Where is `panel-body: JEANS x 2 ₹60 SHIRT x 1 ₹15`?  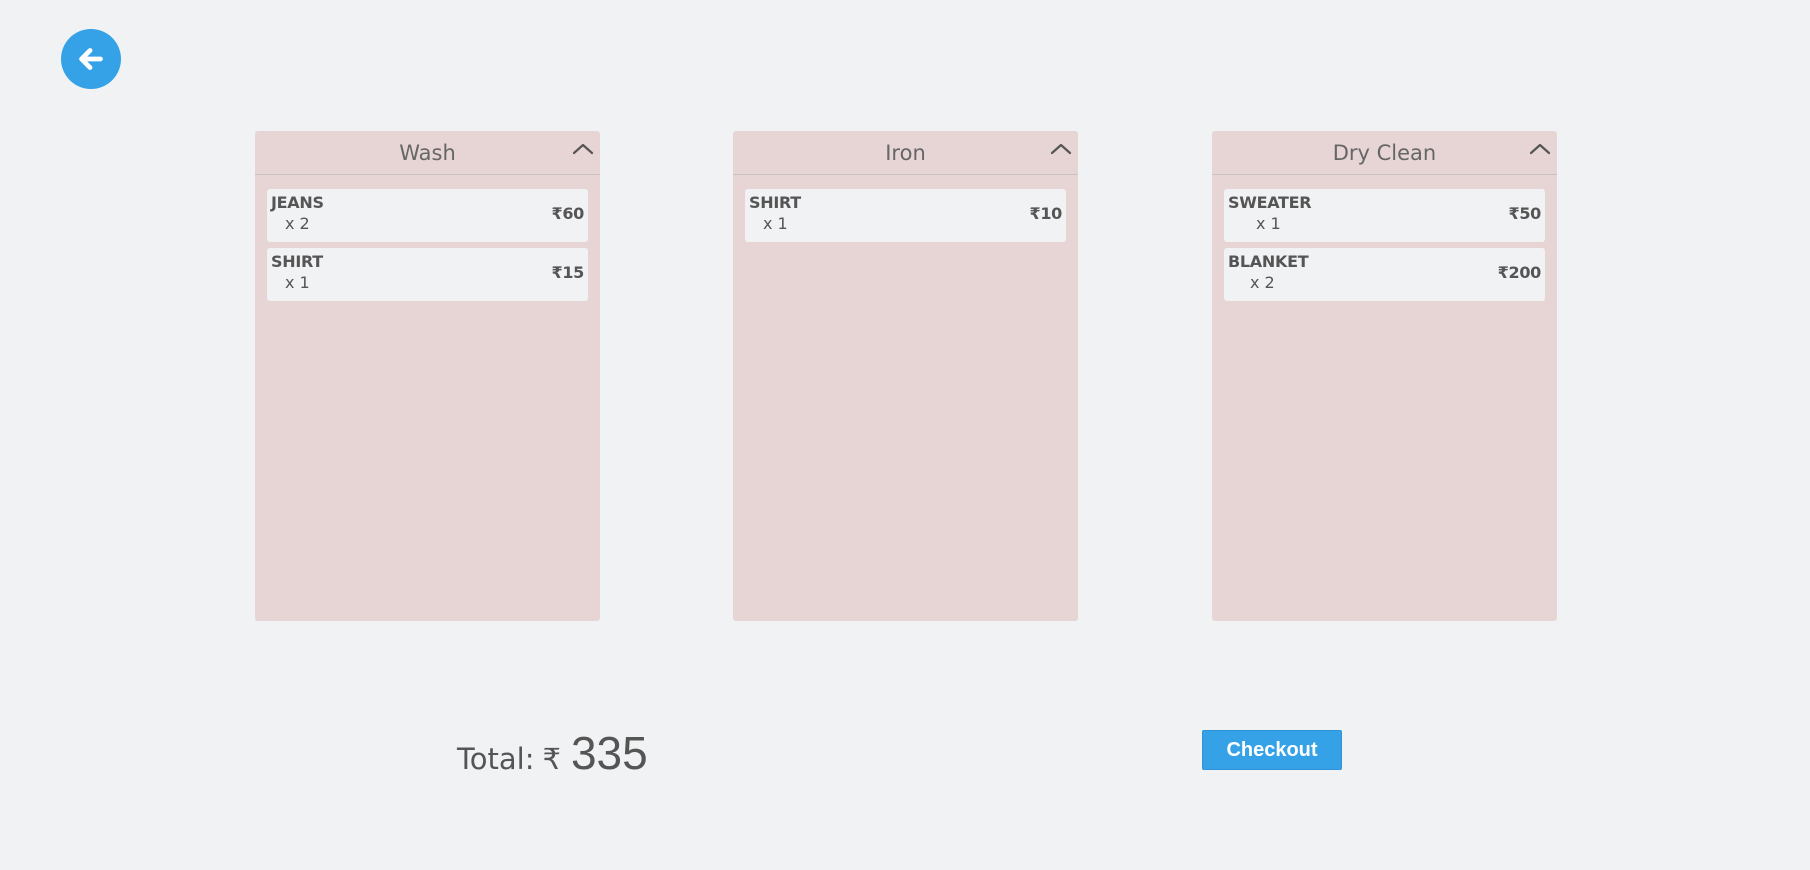 panel-body: JEANS x 2 ₹60 SHIRT x 1 ₹15 is located at coordinates (427, 238).